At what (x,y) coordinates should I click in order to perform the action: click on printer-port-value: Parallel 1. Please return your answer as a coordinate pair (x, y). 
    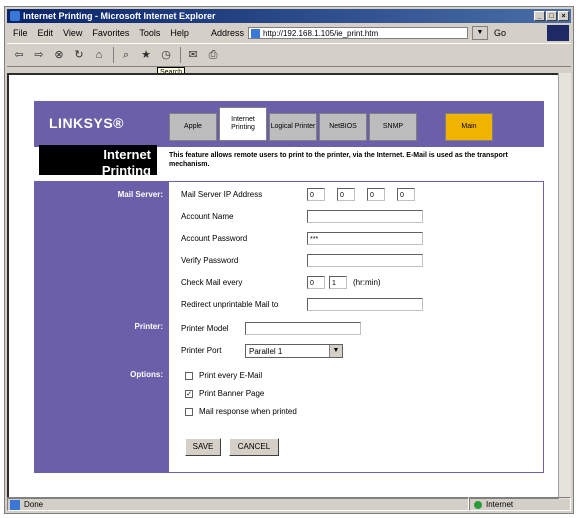
    Looking at the image, I should click on (266, 351).